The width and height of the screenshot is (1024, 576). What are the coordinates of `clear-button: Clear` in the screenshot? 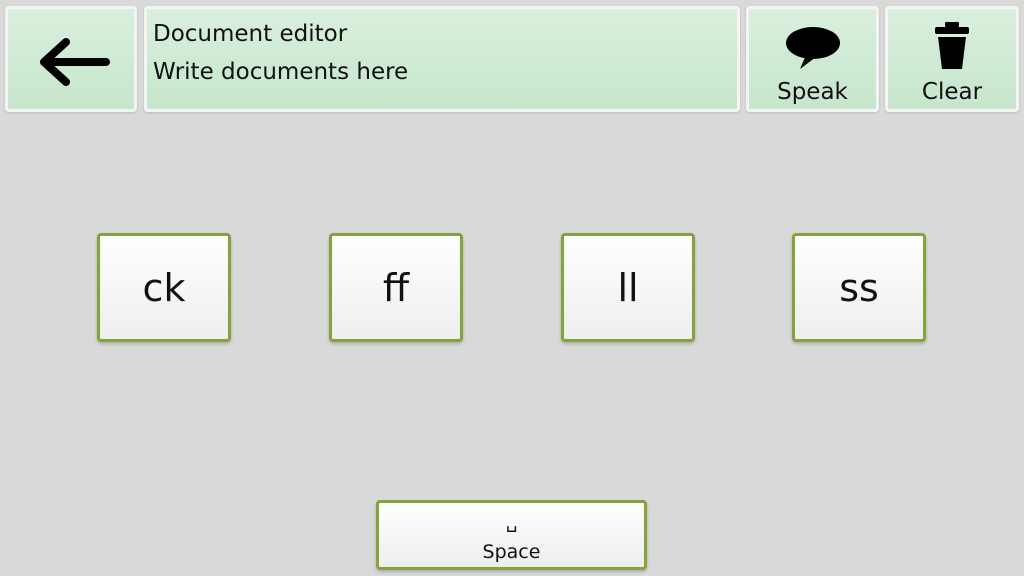 It's located at (952, 59).